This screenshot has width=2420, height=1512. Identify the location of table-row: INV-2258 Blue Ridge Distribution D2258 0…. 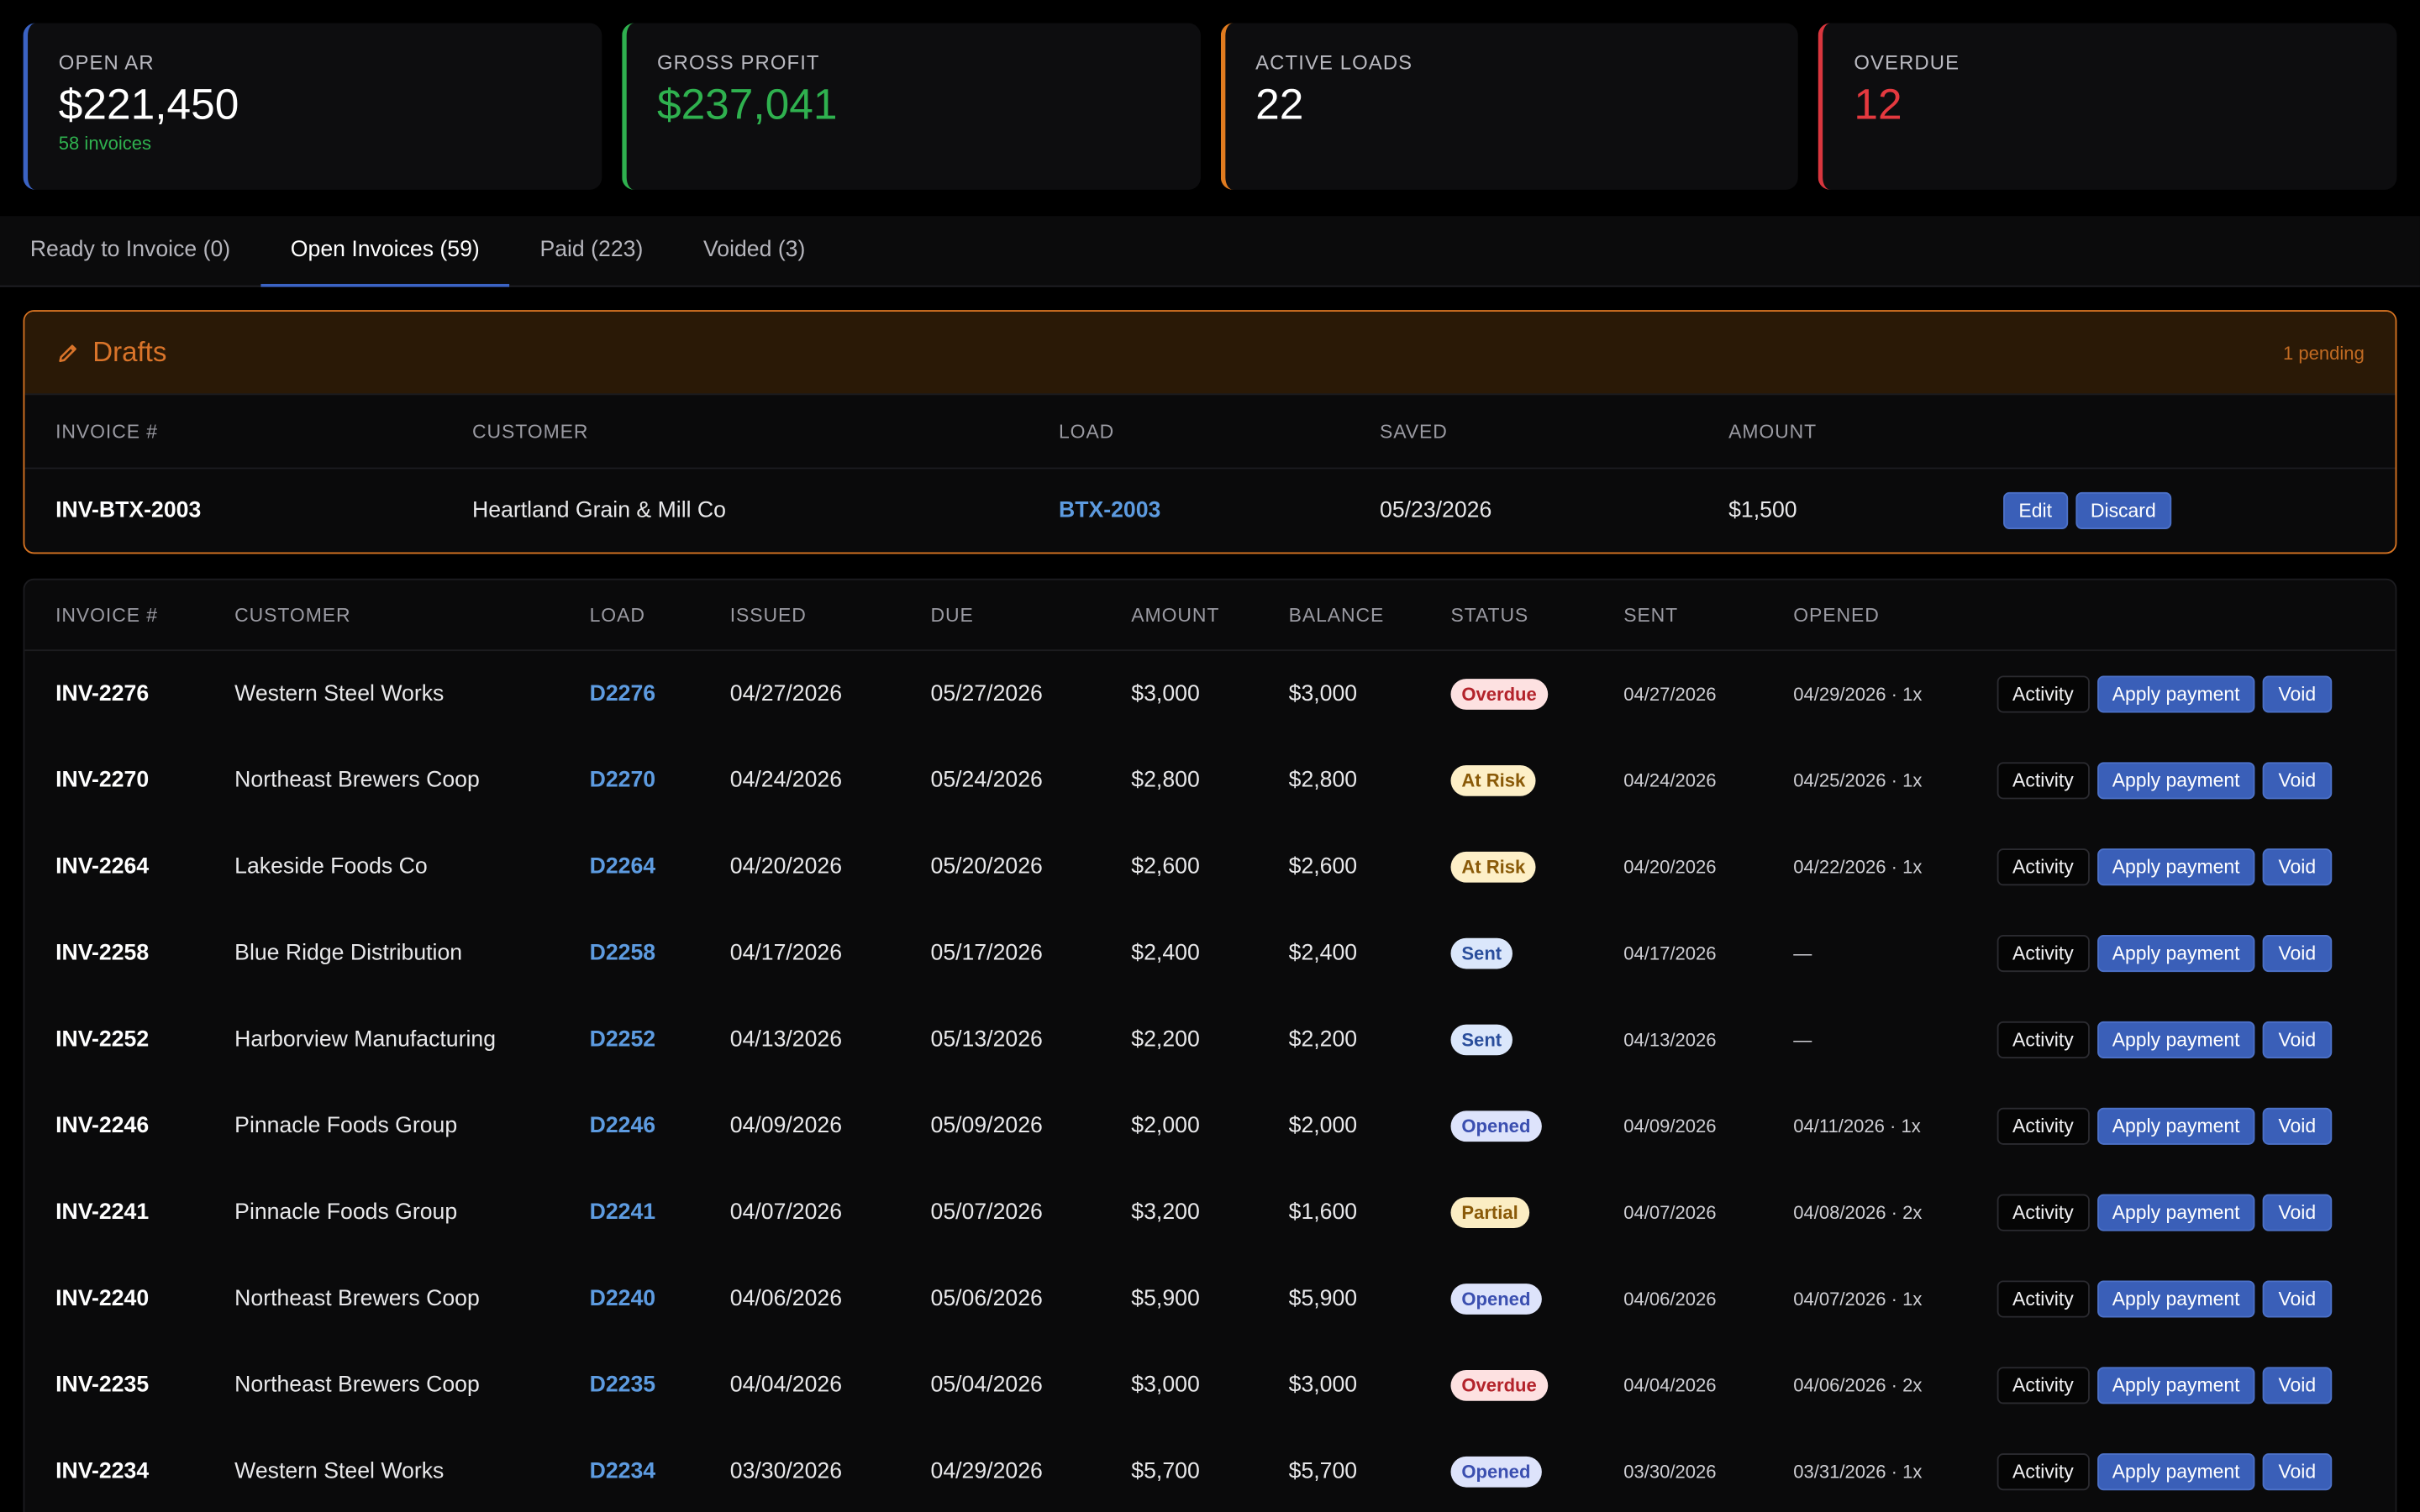
(1209, 954).